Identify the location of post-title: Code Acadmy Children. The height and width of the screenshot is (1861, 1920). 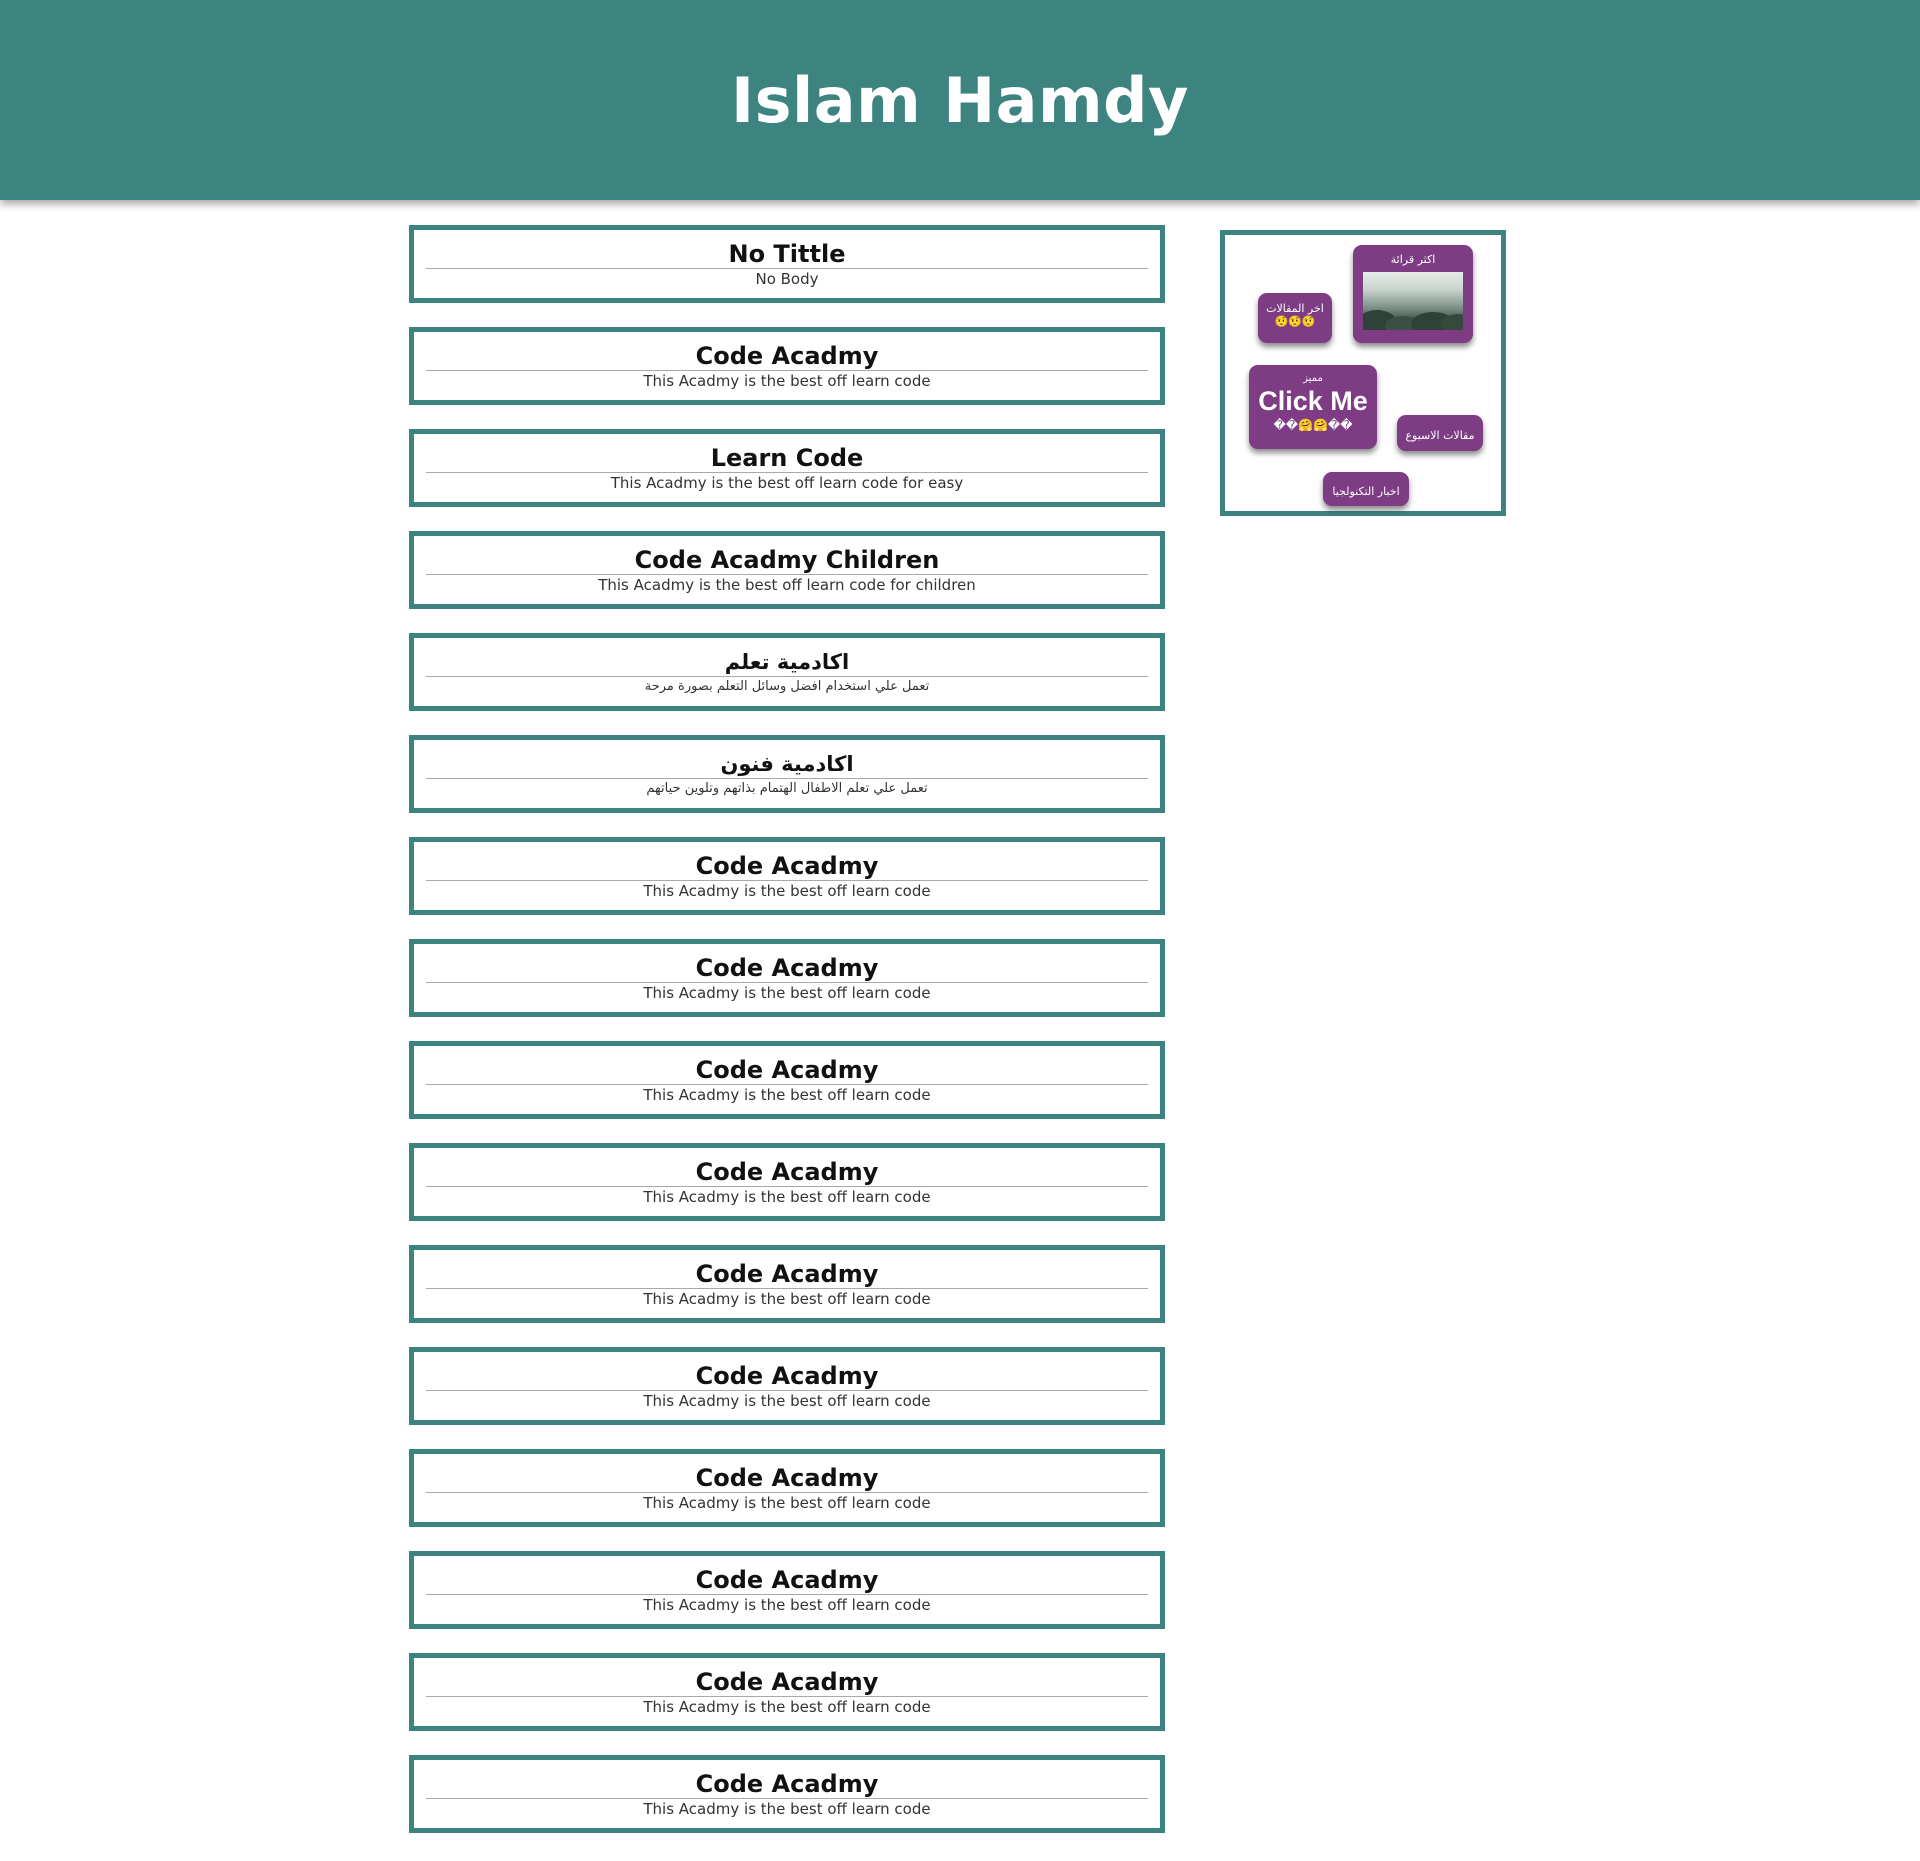
(787, 560).